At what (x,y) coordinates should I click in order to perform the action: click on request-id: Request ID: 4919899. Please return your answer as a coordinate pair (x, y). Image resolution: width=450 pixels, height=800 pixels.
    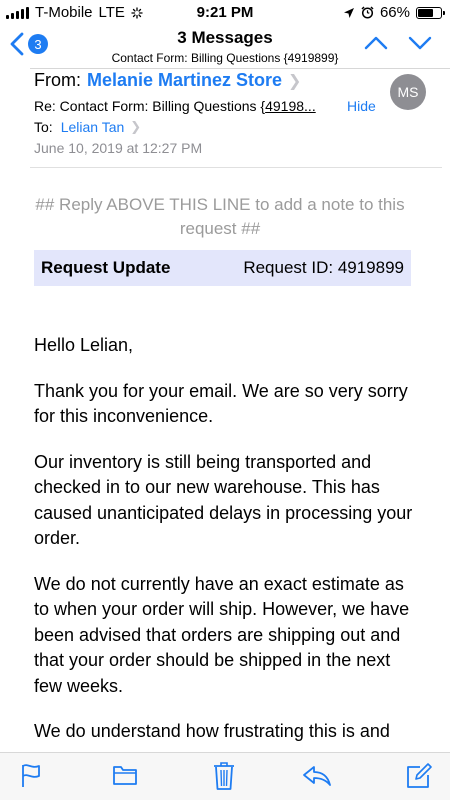
    Looking at the image, I should click on (323, 267).